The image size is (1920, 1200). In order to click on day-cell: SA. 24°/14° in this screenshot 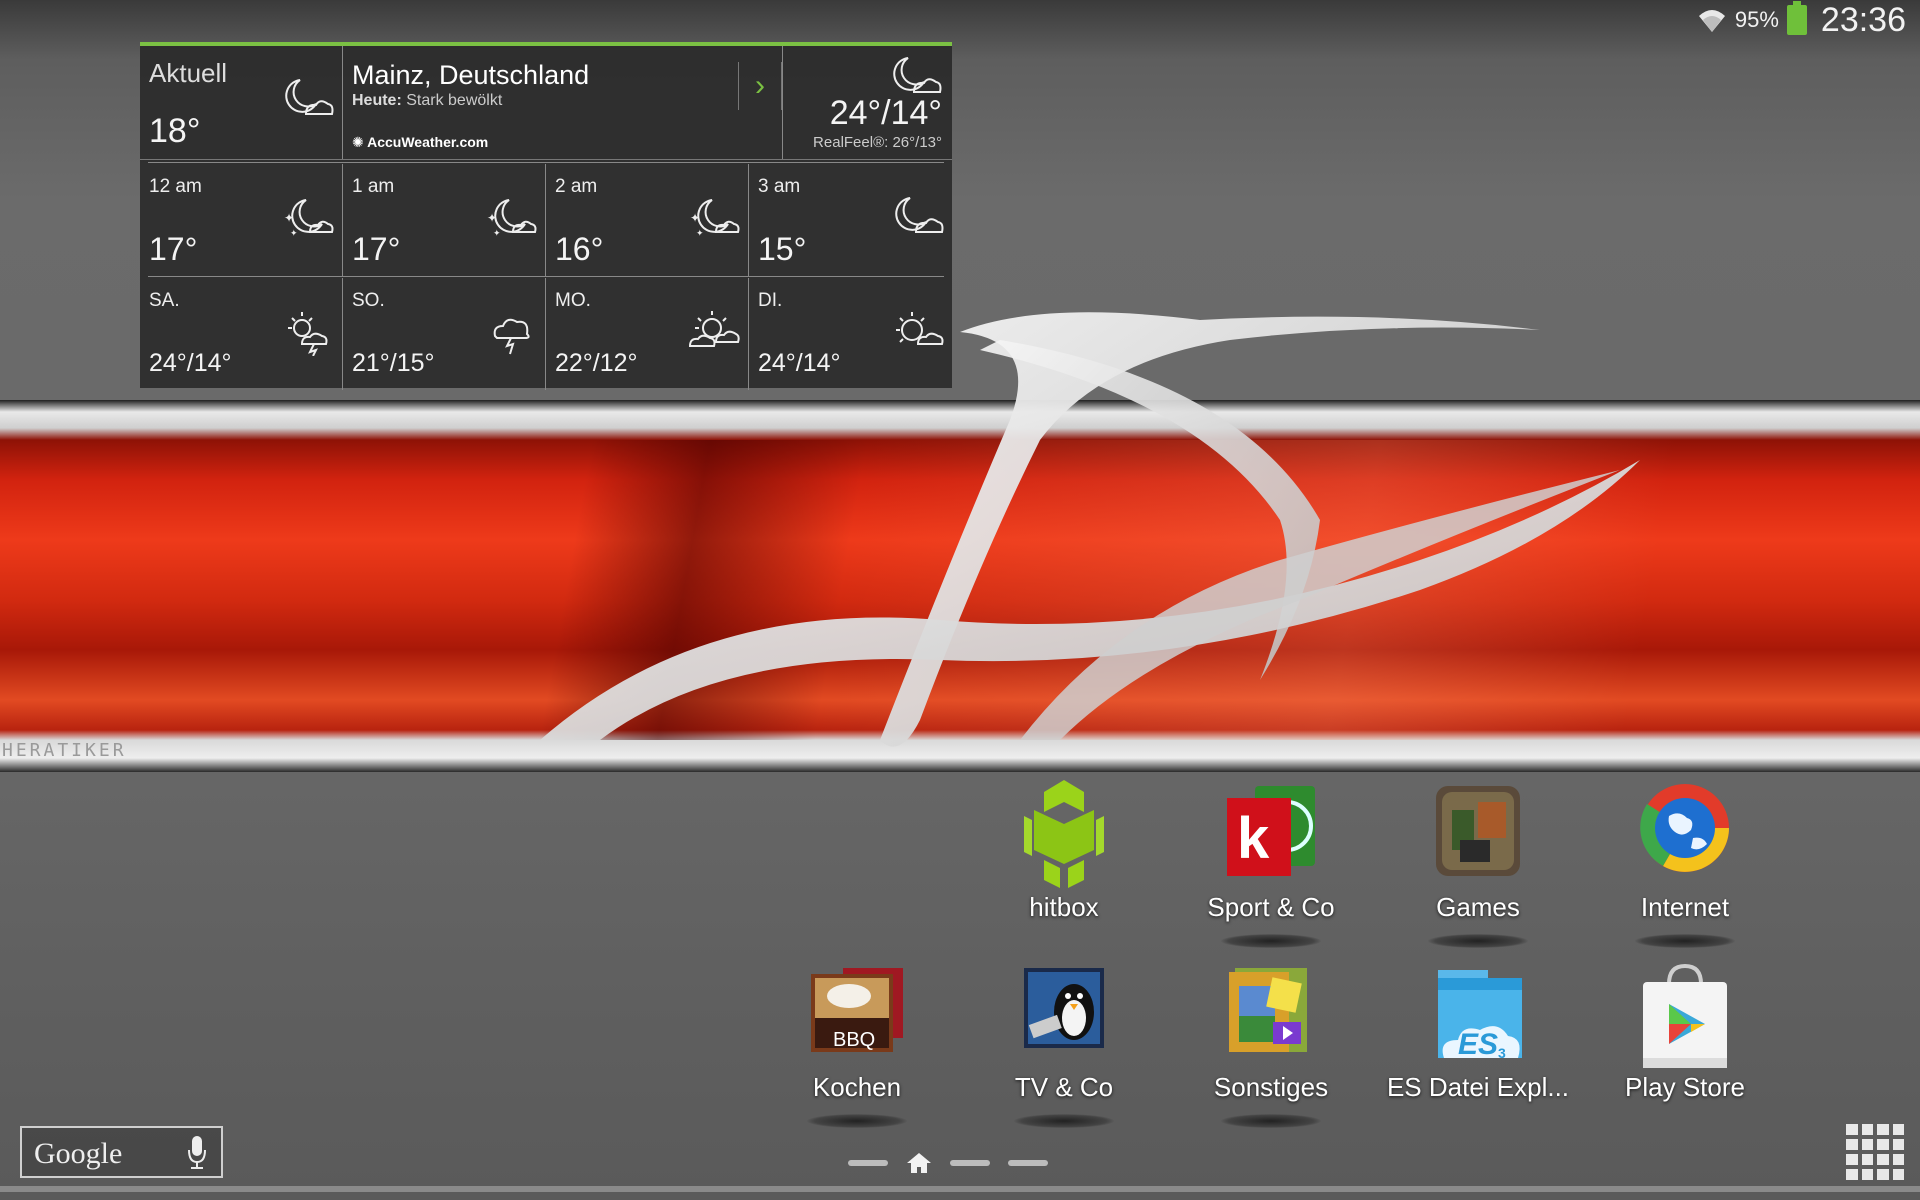, I will do `click(241, 334)`.